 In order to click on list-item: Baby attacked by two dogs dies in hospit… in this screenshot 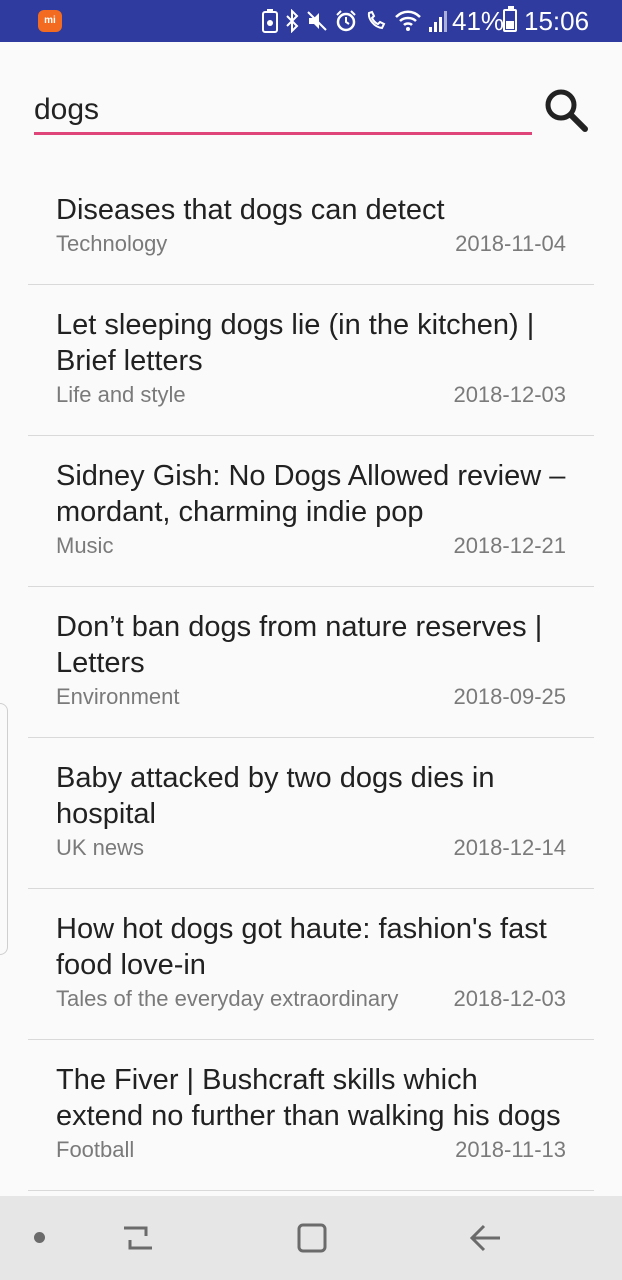, I will do `click(311, 813)`.